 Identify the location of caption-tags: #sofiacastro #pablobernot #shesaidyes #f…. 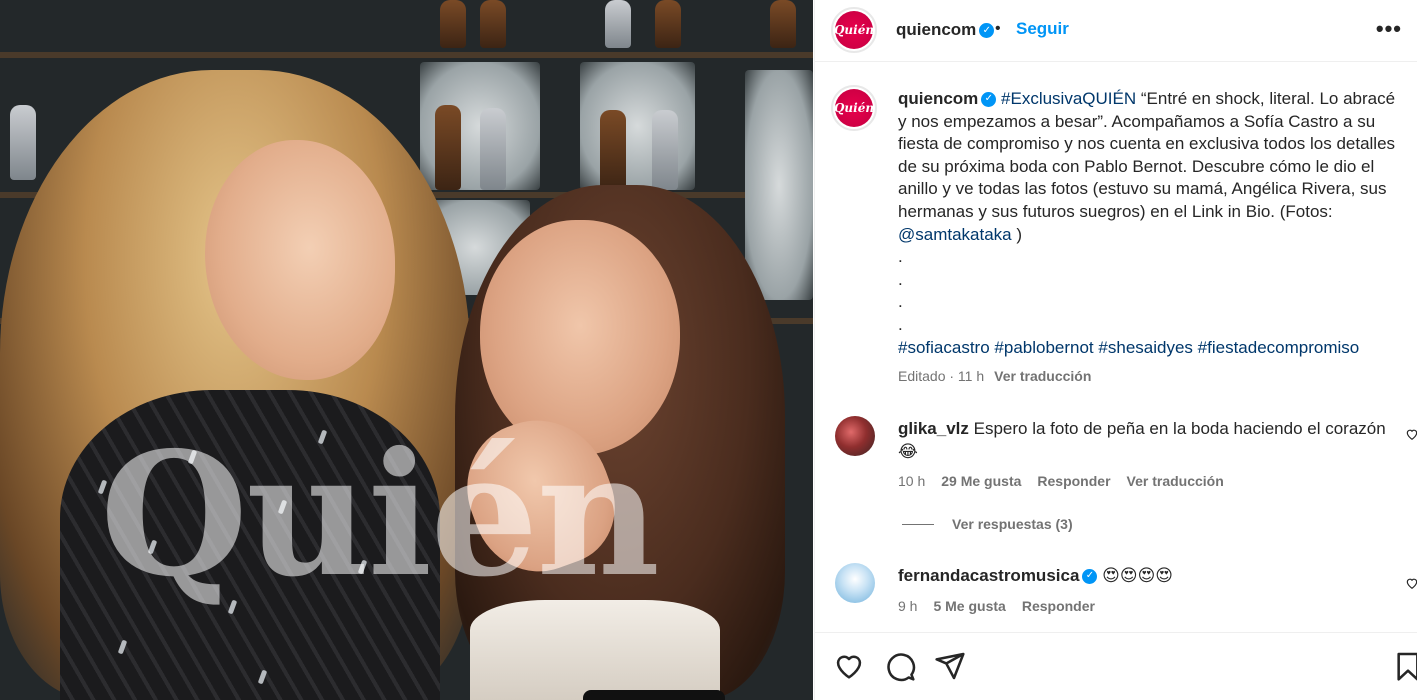
(1153, 348).